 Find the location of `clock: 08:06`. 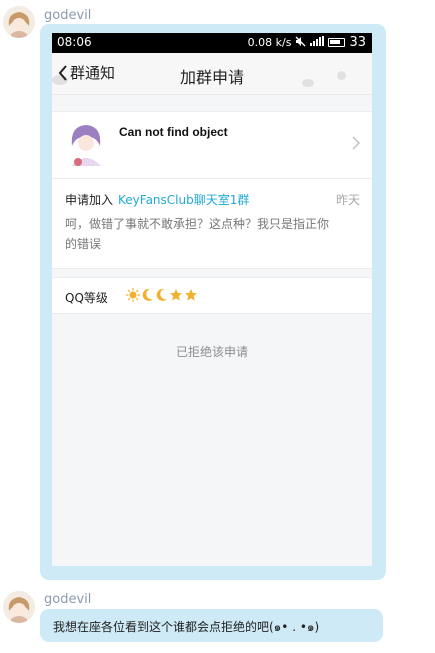

clock: 08:06 is located at coordinates (74, 42).